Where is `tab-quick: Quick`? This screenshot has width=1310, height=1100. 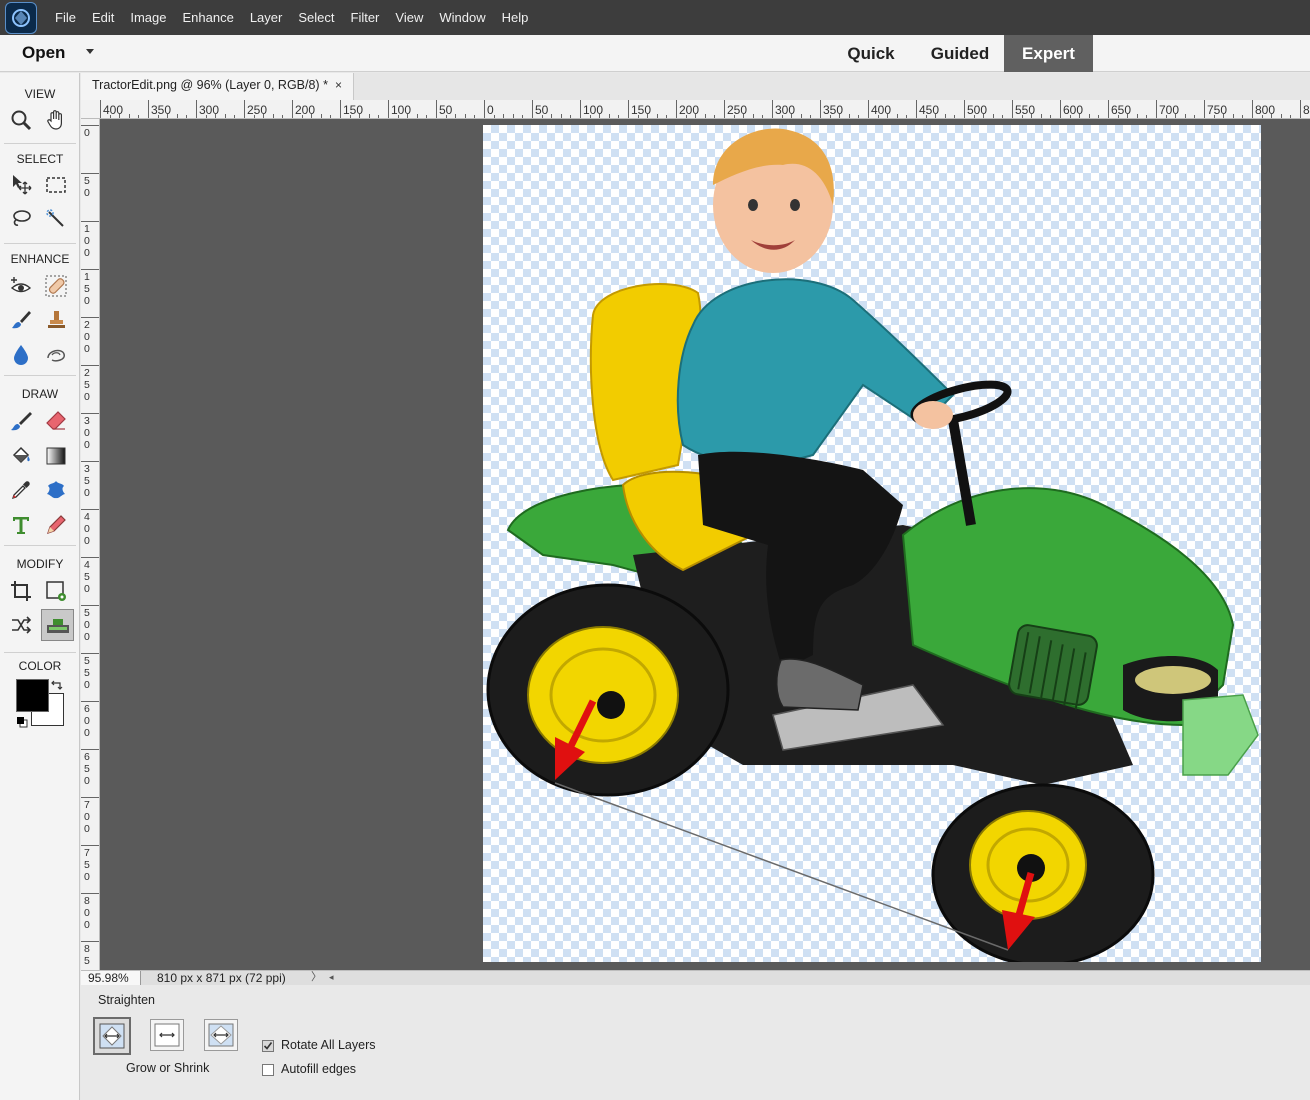 tab-quick: Quick is located at coordinates (871, 53).